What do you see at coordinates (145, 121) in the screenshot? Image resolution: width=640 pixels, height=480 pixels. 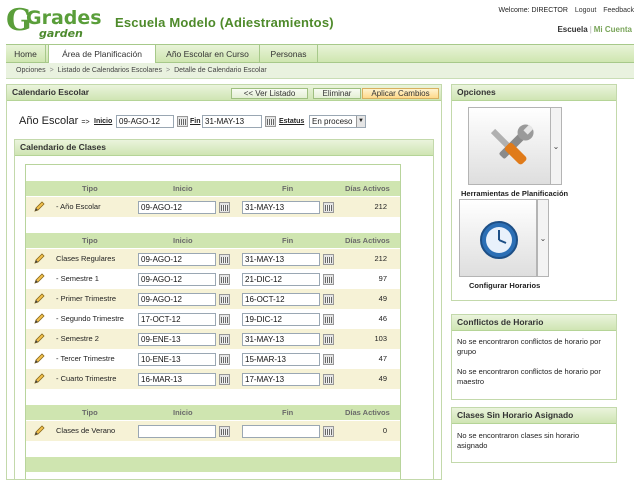 I see `anio-inicio-input: 09-AGO-12` at bounding box center [145, 121].